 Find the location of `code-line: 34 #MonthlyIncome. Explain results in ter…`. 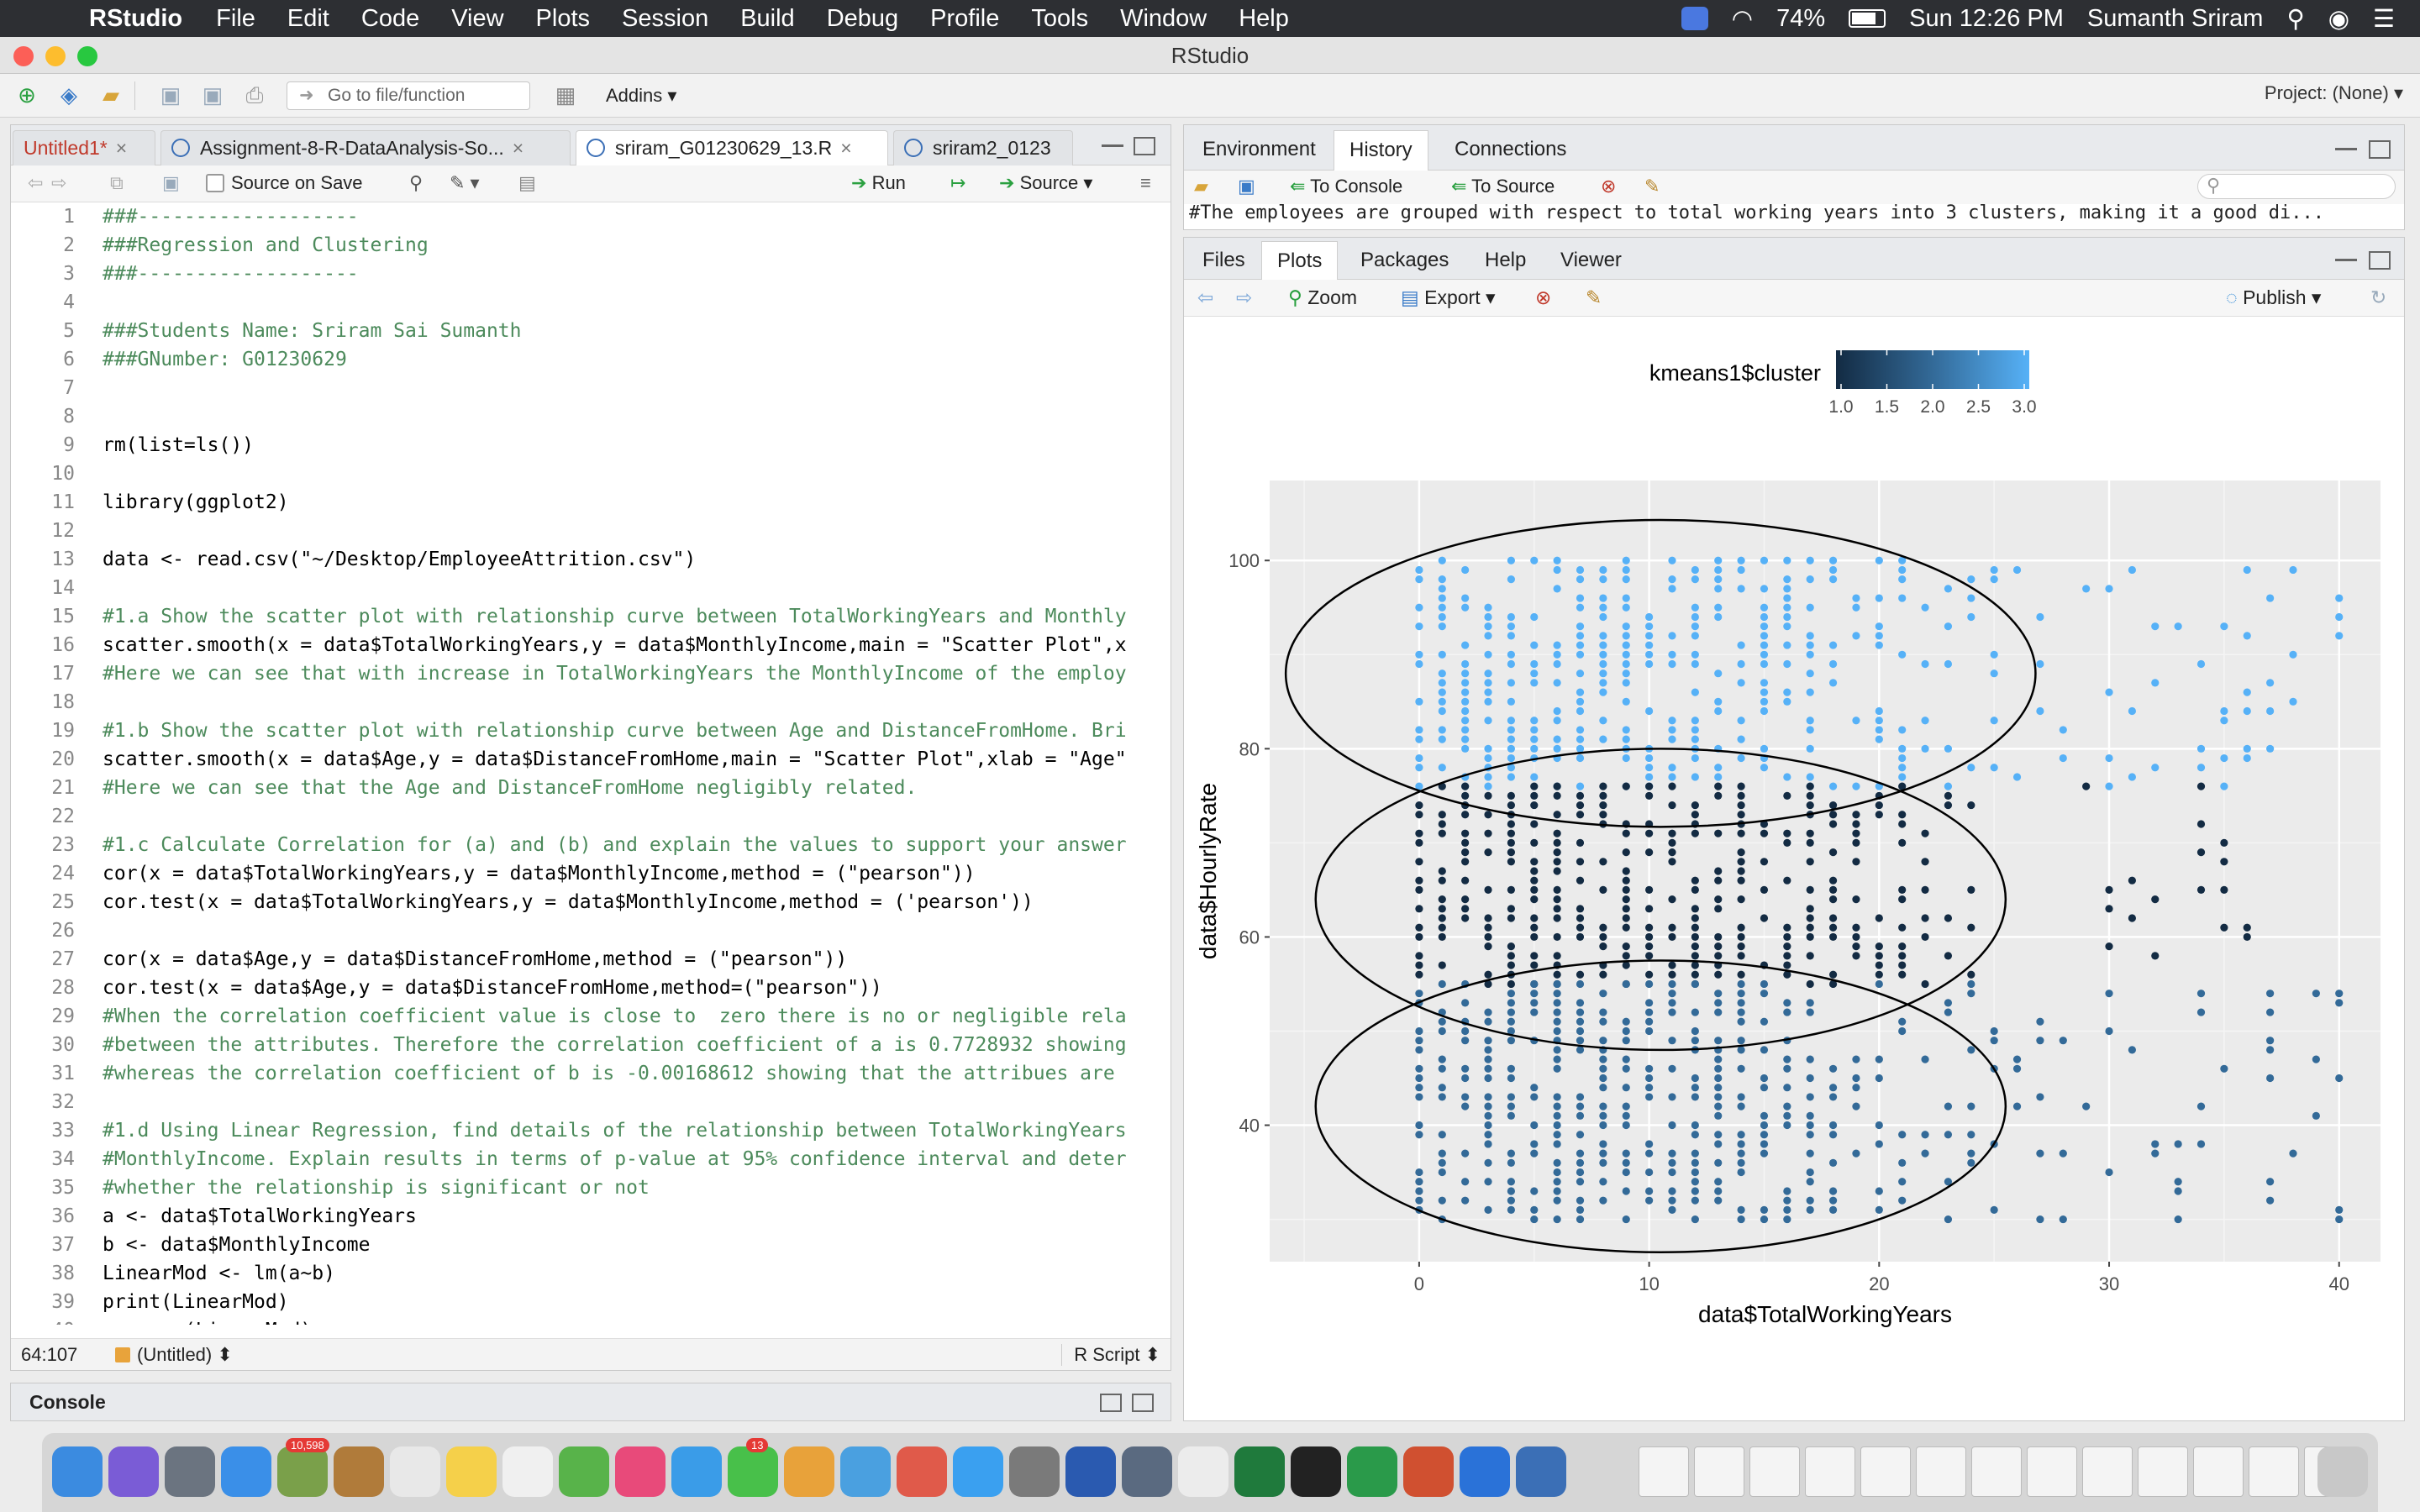

code-line: 34 #MonthlyIncome. Explain results in ter… is located at coordinates (591, 1159).